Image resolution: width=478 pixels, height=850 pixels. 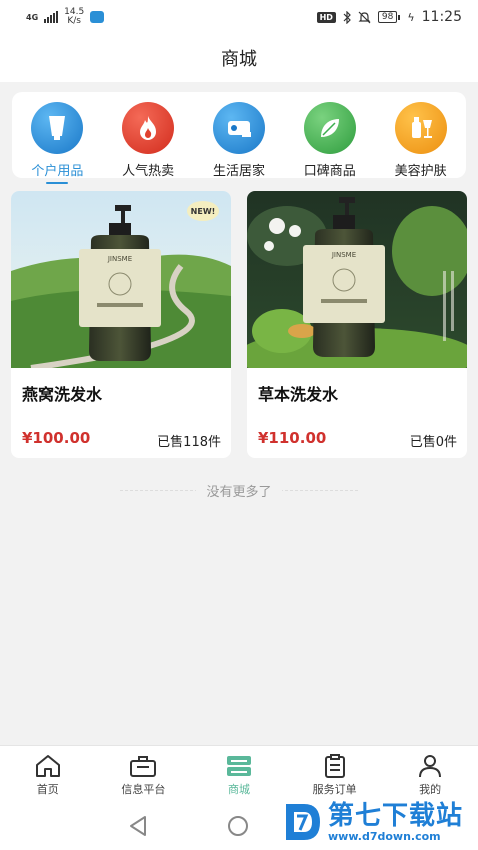 What do you see at coordinates (239, 17) in the screenshot?
I see `status-bar: 4G 14.5 K/s HD 98 ϟ 11:25` at bounding box center [239, 17].